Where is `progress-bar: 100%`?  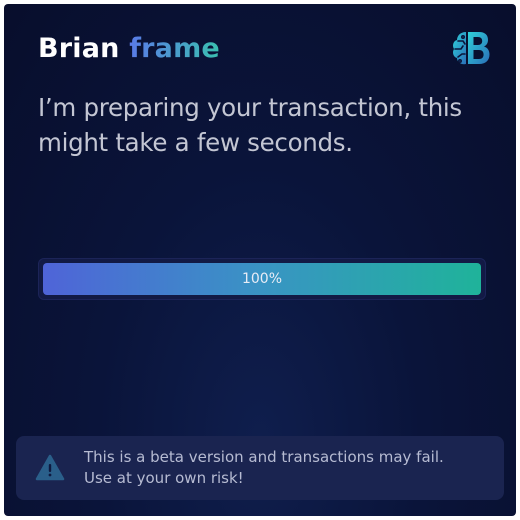 progress-bar: 100% is located at coordinates (262, 279).